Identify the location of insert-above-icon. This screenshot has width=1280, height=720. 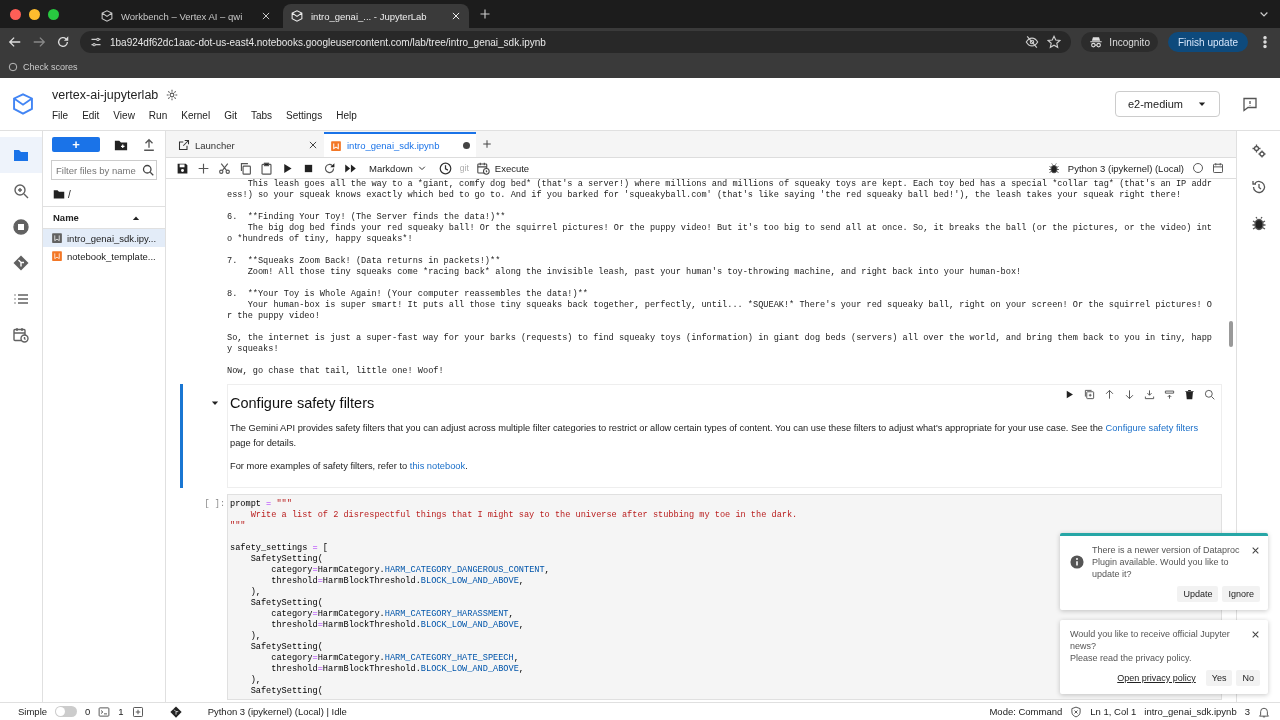
(1169, 394).